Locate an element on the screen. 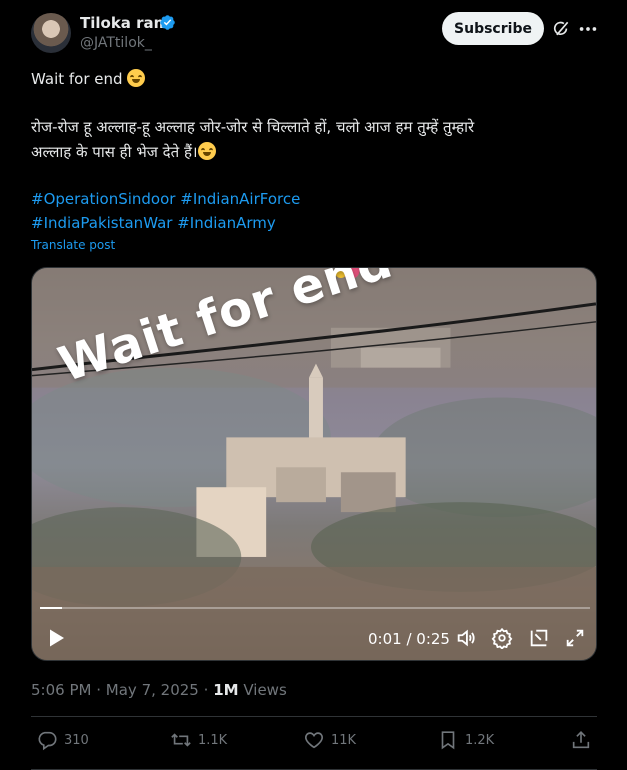  verified-badge-icon is located at coordinates (167, 22).